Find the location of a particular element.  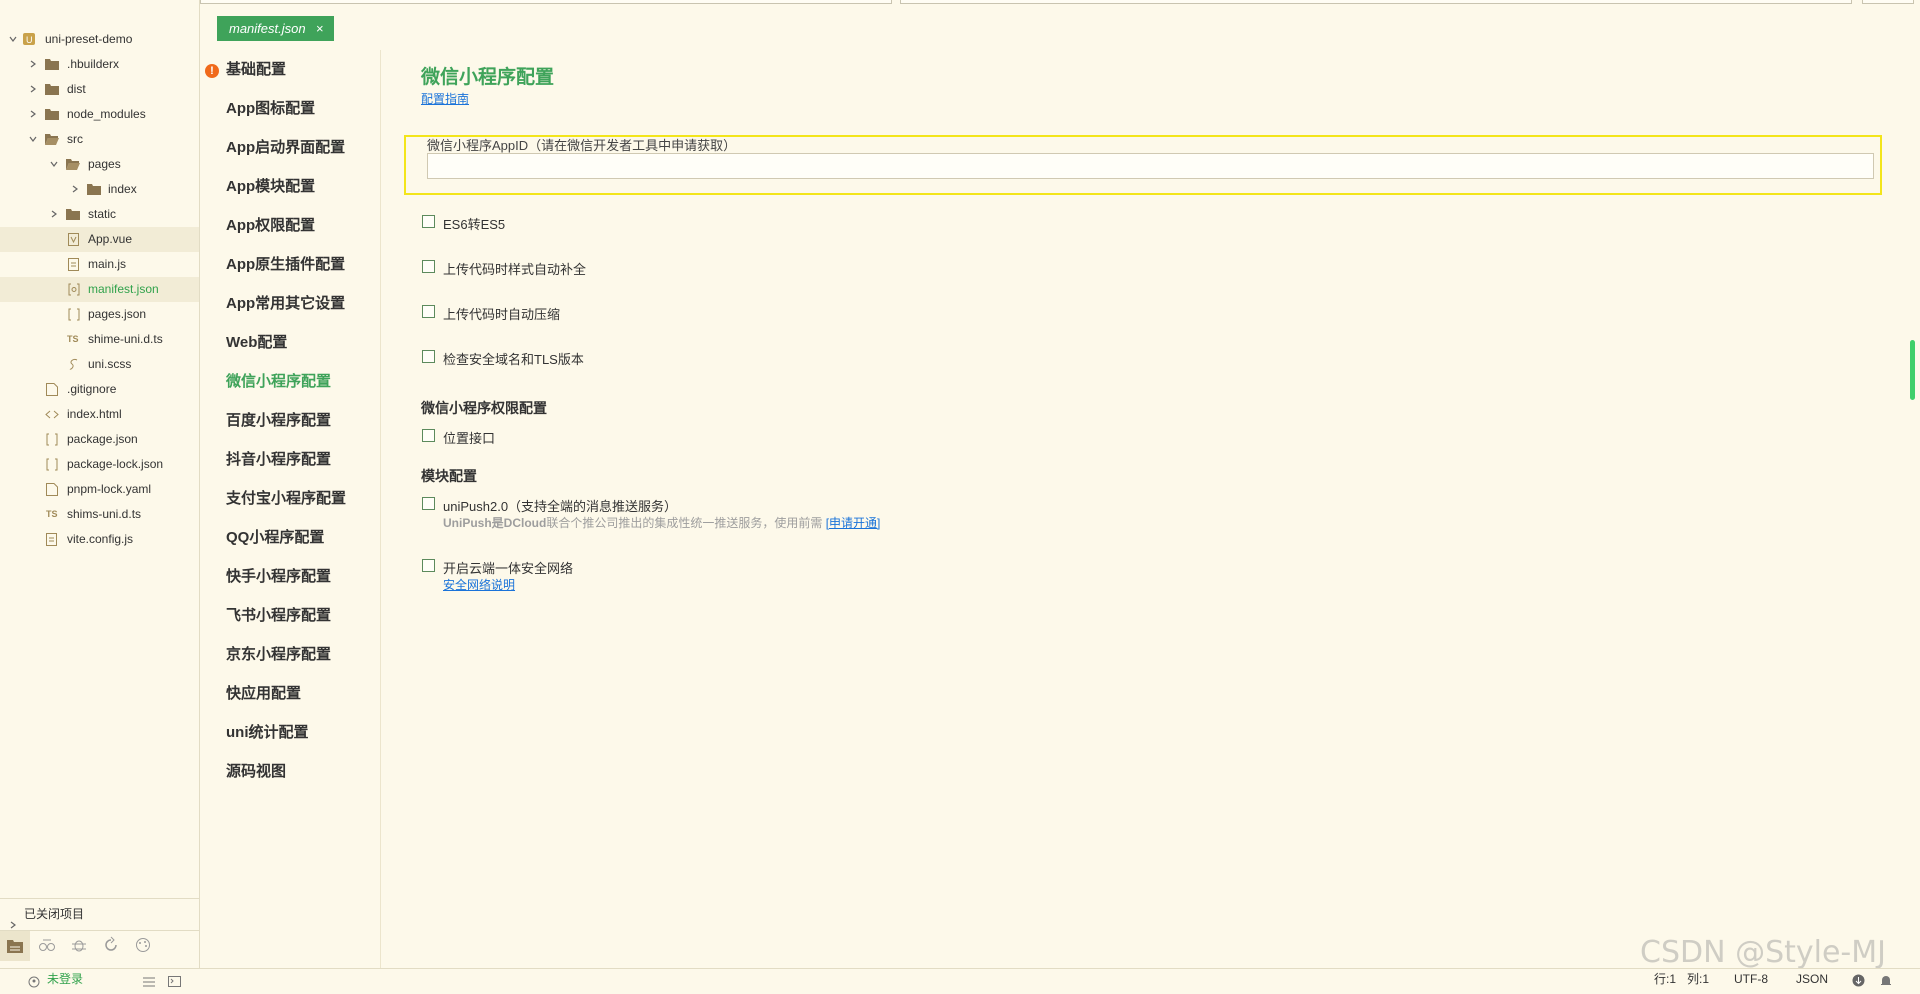

folder-icon is located at coordinates (52, 114).